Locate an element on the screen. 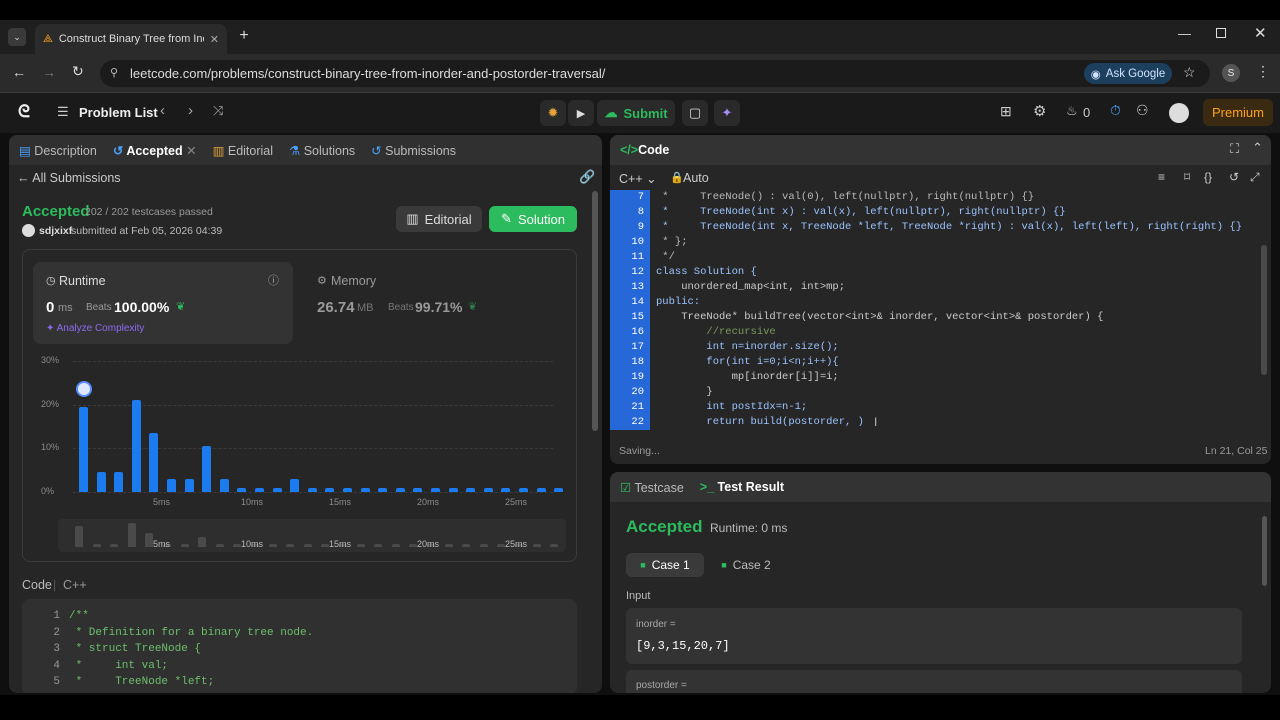 Image resolution: width=1280 pixels, height=720 pixels. settings-gear-icon: ⚙ is located at coordinates (1039, 111).